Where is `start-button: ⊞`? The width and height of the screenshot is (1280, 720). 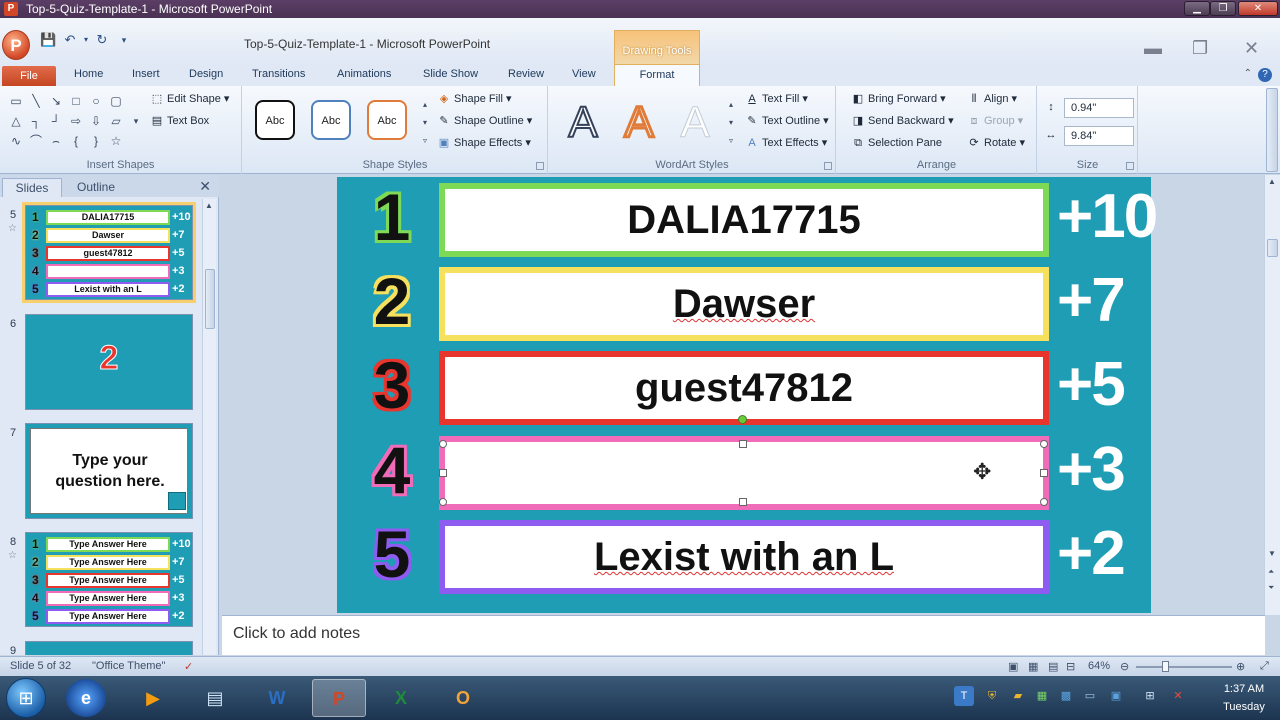
start-button: ⊞ is located at coordinates (26, 698).